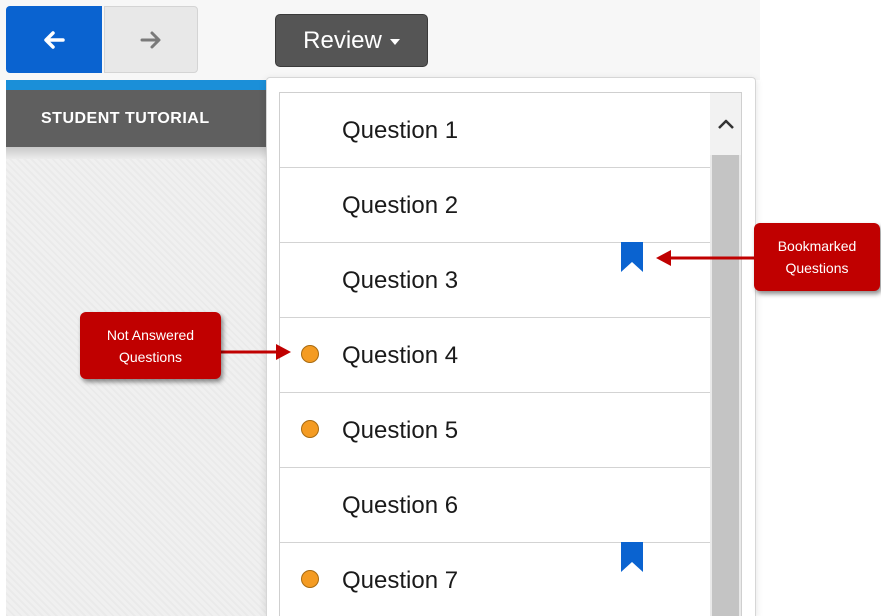  Describe the element at coordinates (705, 258) in the screenshot. I see `bookmark-callout-arrow` at that location.